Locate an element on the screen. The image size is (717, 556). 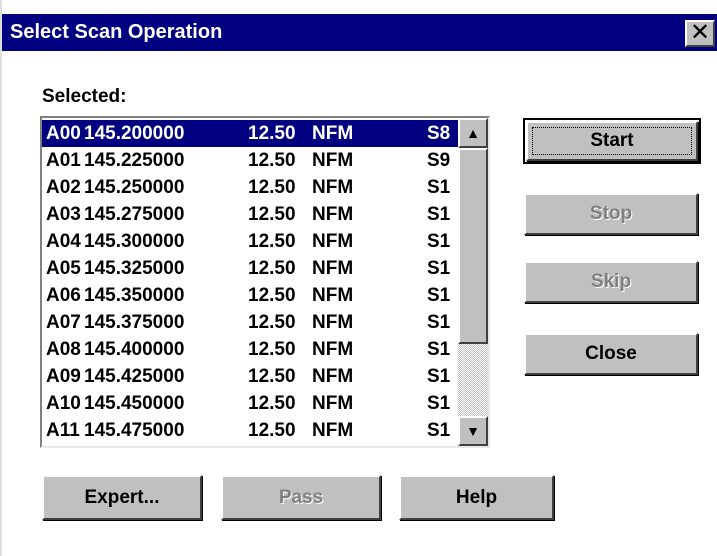
close-button-label: Close is located at coordinates (611, 353).